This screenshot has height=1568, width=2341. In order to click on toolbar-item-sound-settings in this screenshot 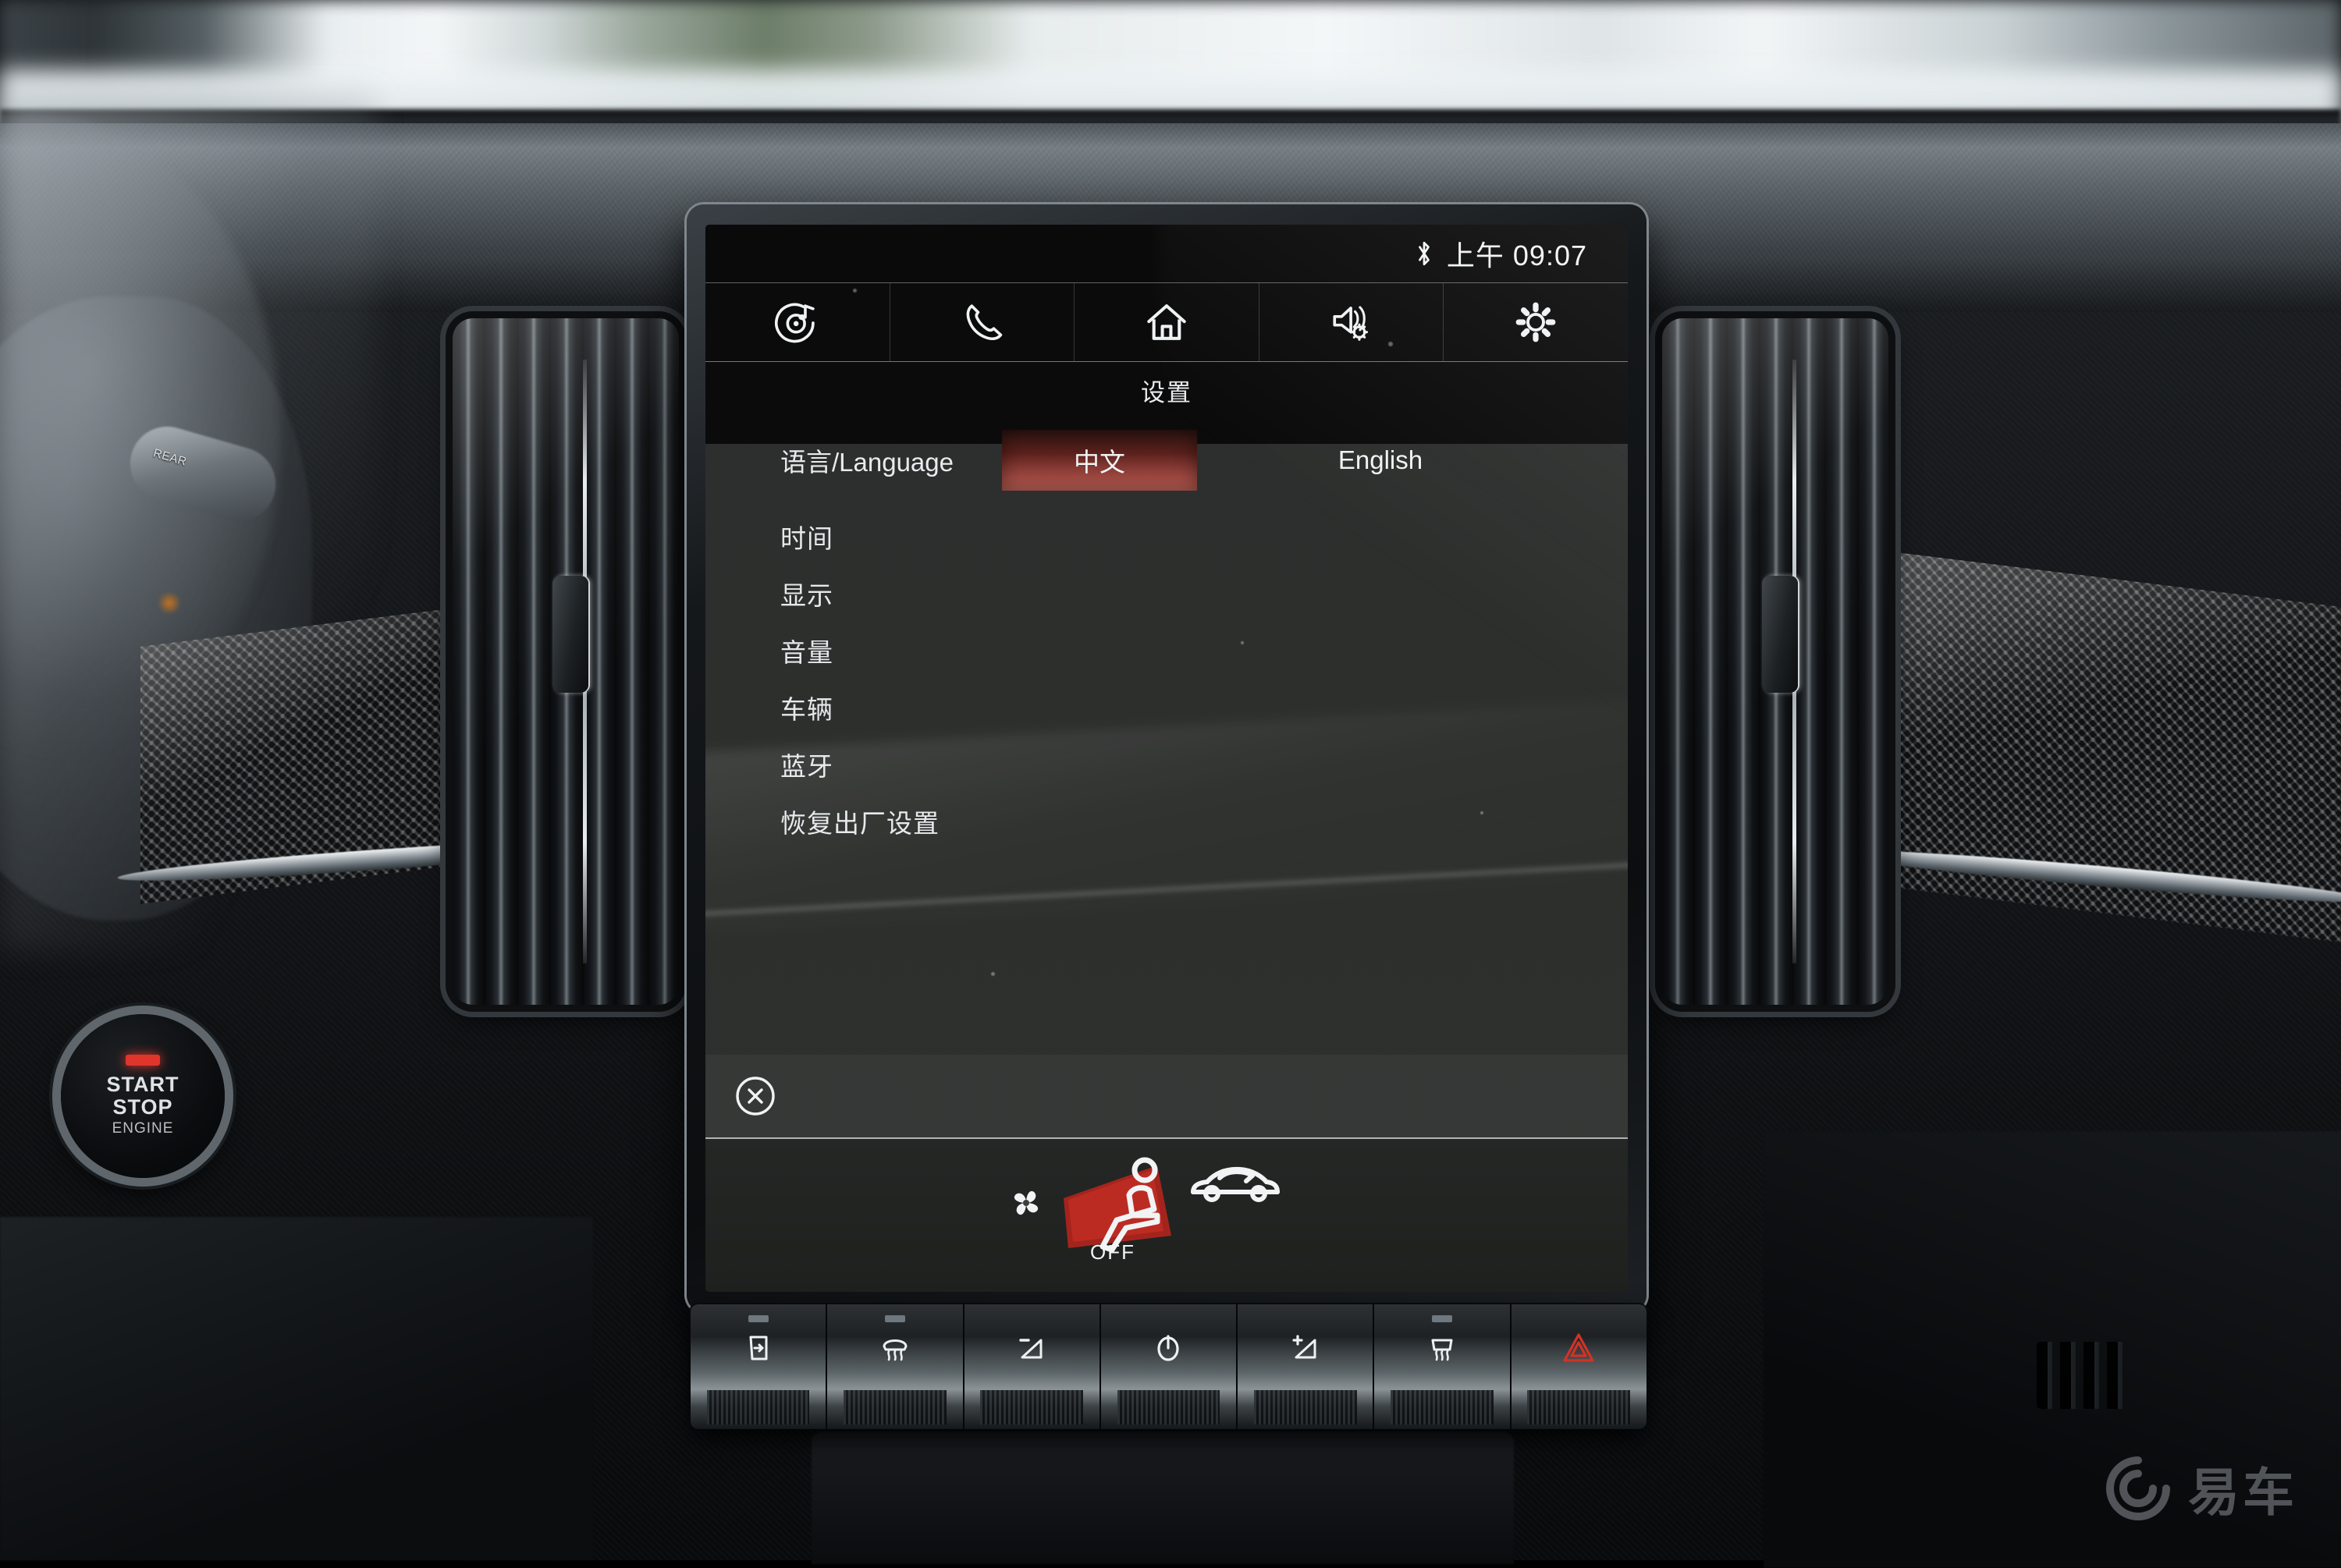, I will do `click(1351, 322)`.